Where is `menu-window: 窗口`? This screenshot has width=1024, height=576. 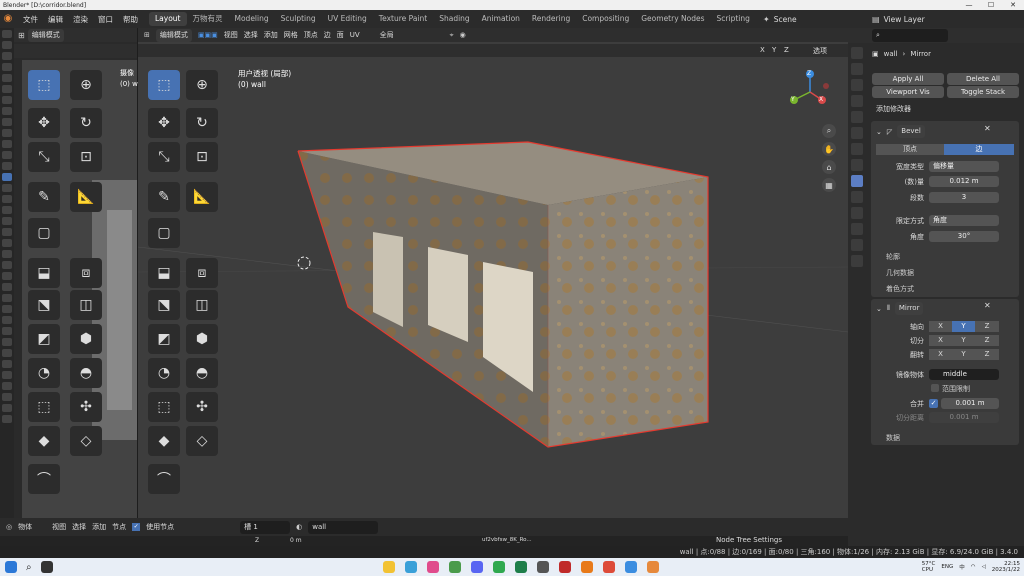 menu-window: 窗口 is located at coordinates (105, 19).